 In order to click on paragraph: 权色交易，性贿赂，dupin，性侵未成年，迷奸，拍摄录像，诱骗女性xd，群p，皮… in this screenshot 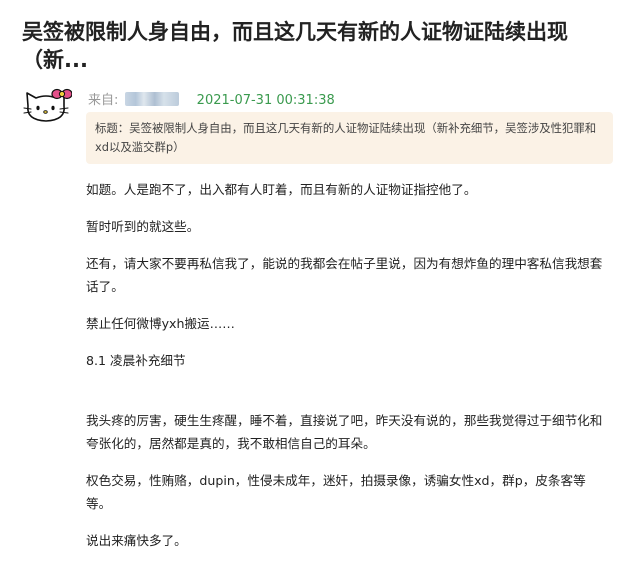, I will do `click(336, 492)`.